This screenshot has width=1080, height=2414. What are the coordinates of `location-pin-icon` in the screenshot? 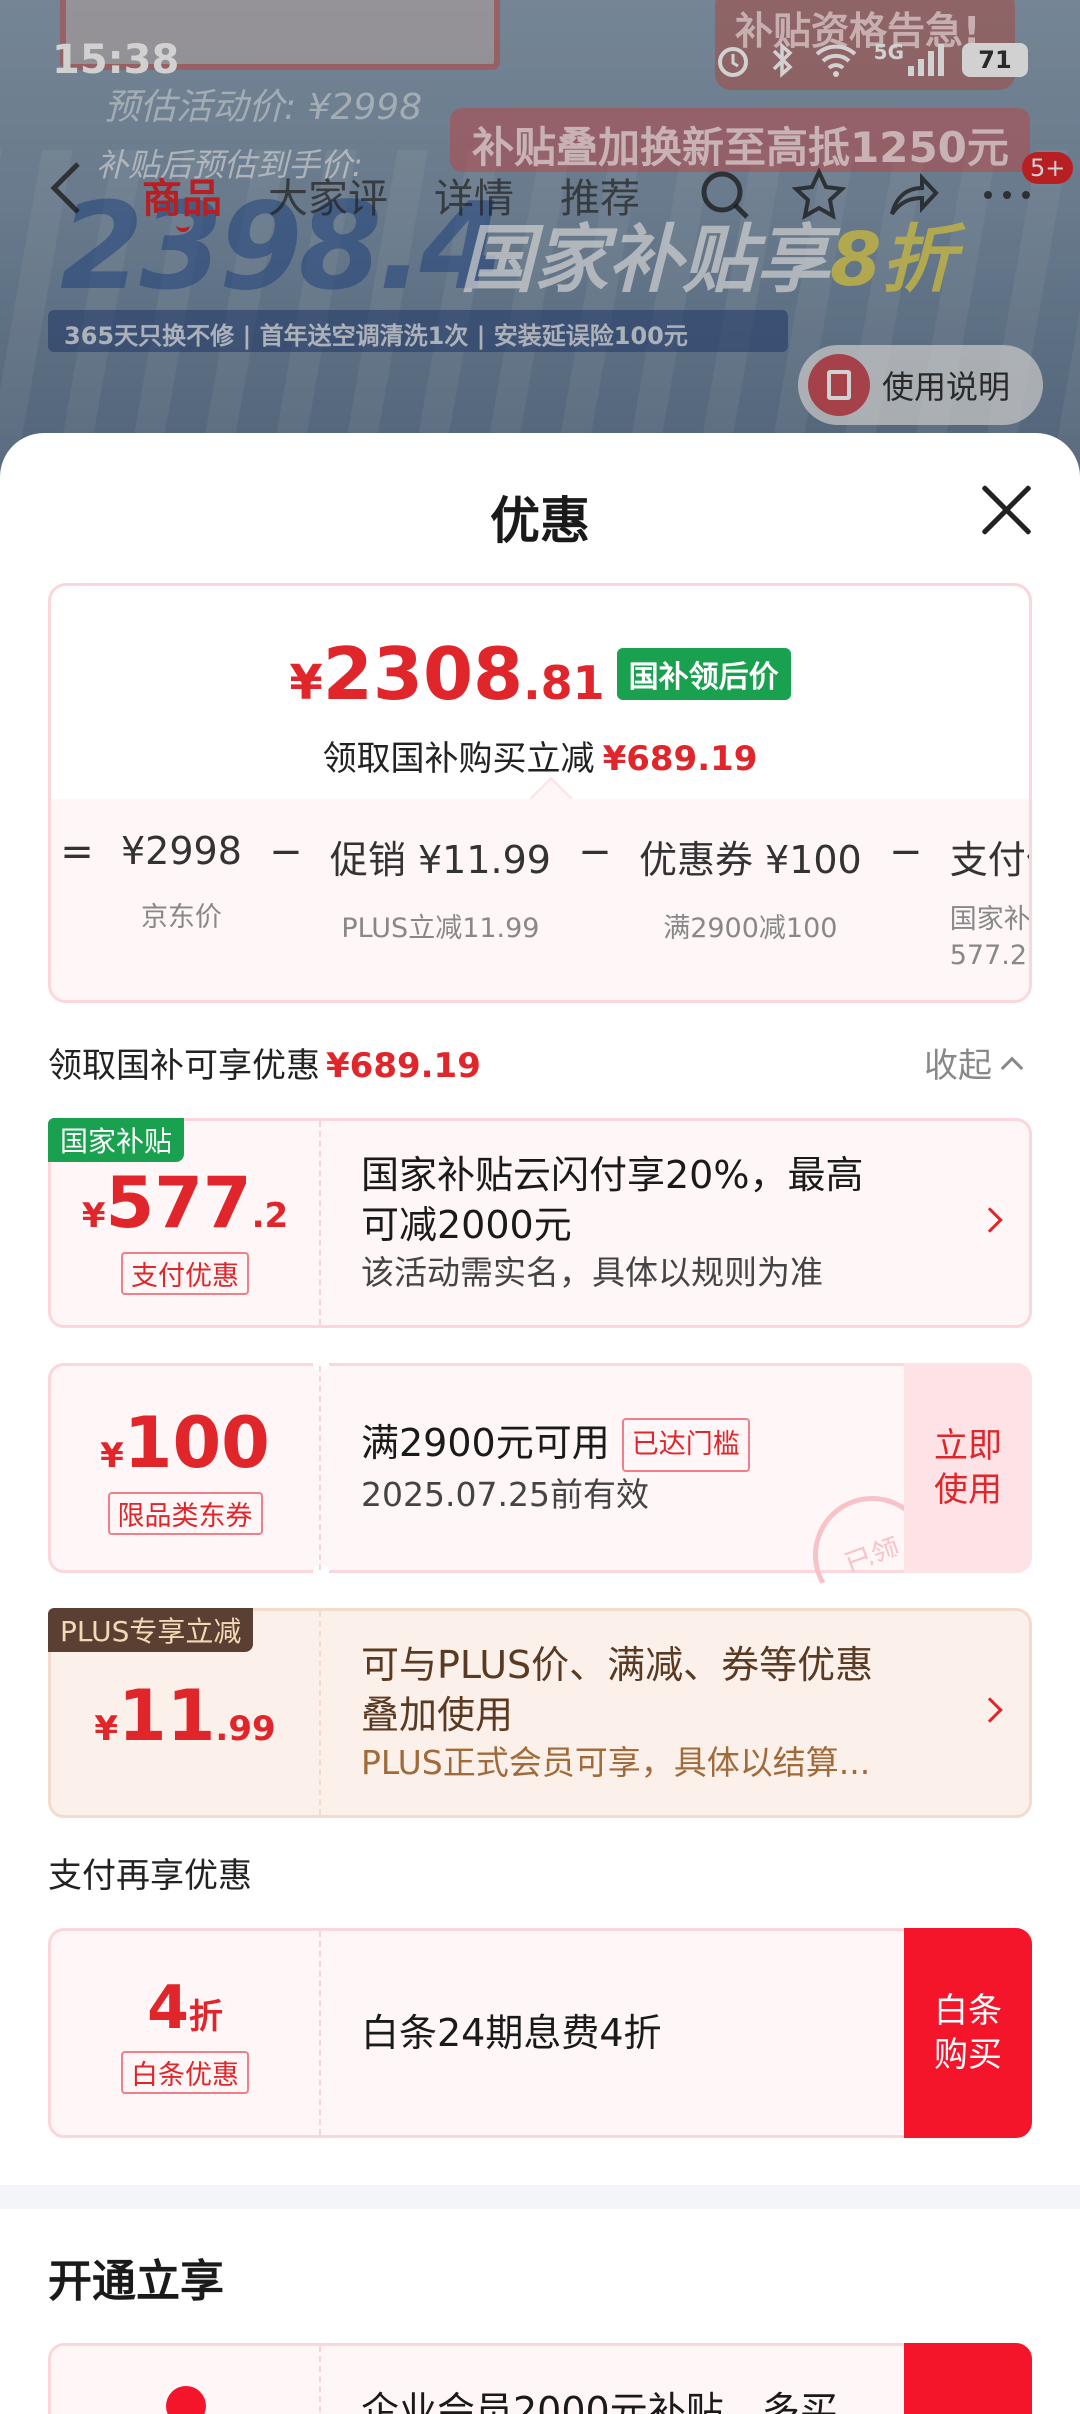 It's located at (186, 2400).